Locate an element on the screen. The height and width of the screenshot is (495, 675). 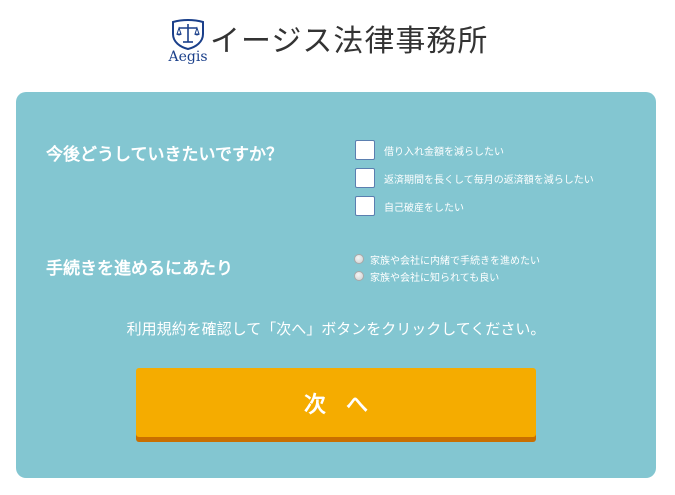
question-goal-label: 今後どうしていきたいですか？ is located at coordinates (164, 155).